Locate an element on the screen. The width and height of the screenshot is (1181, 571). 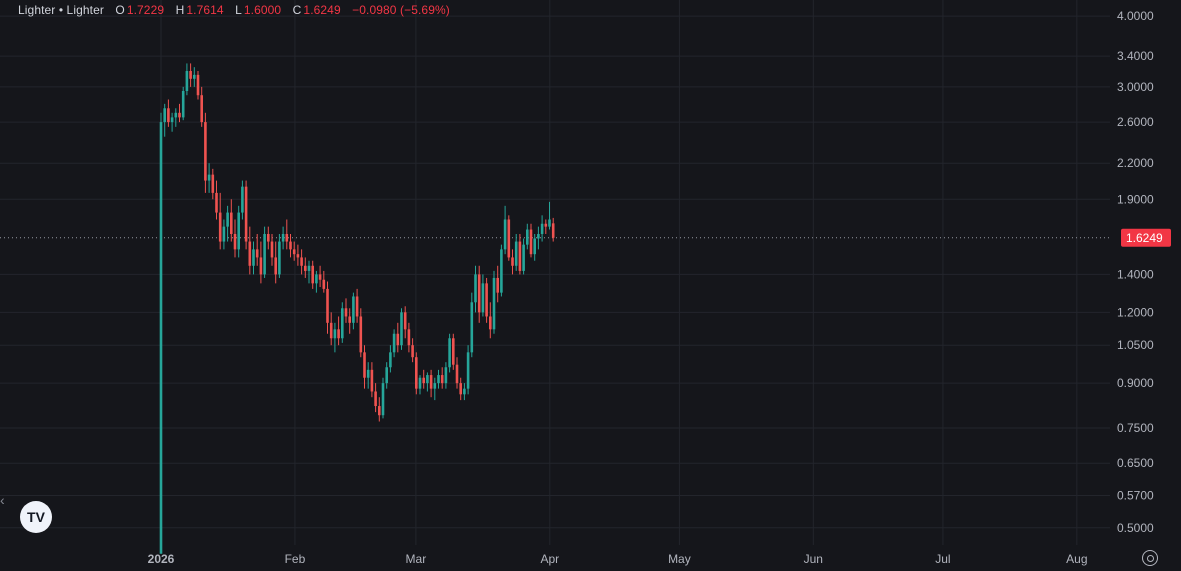
price-tick-label: 4.0000 is located at coordinates (1135, 16).